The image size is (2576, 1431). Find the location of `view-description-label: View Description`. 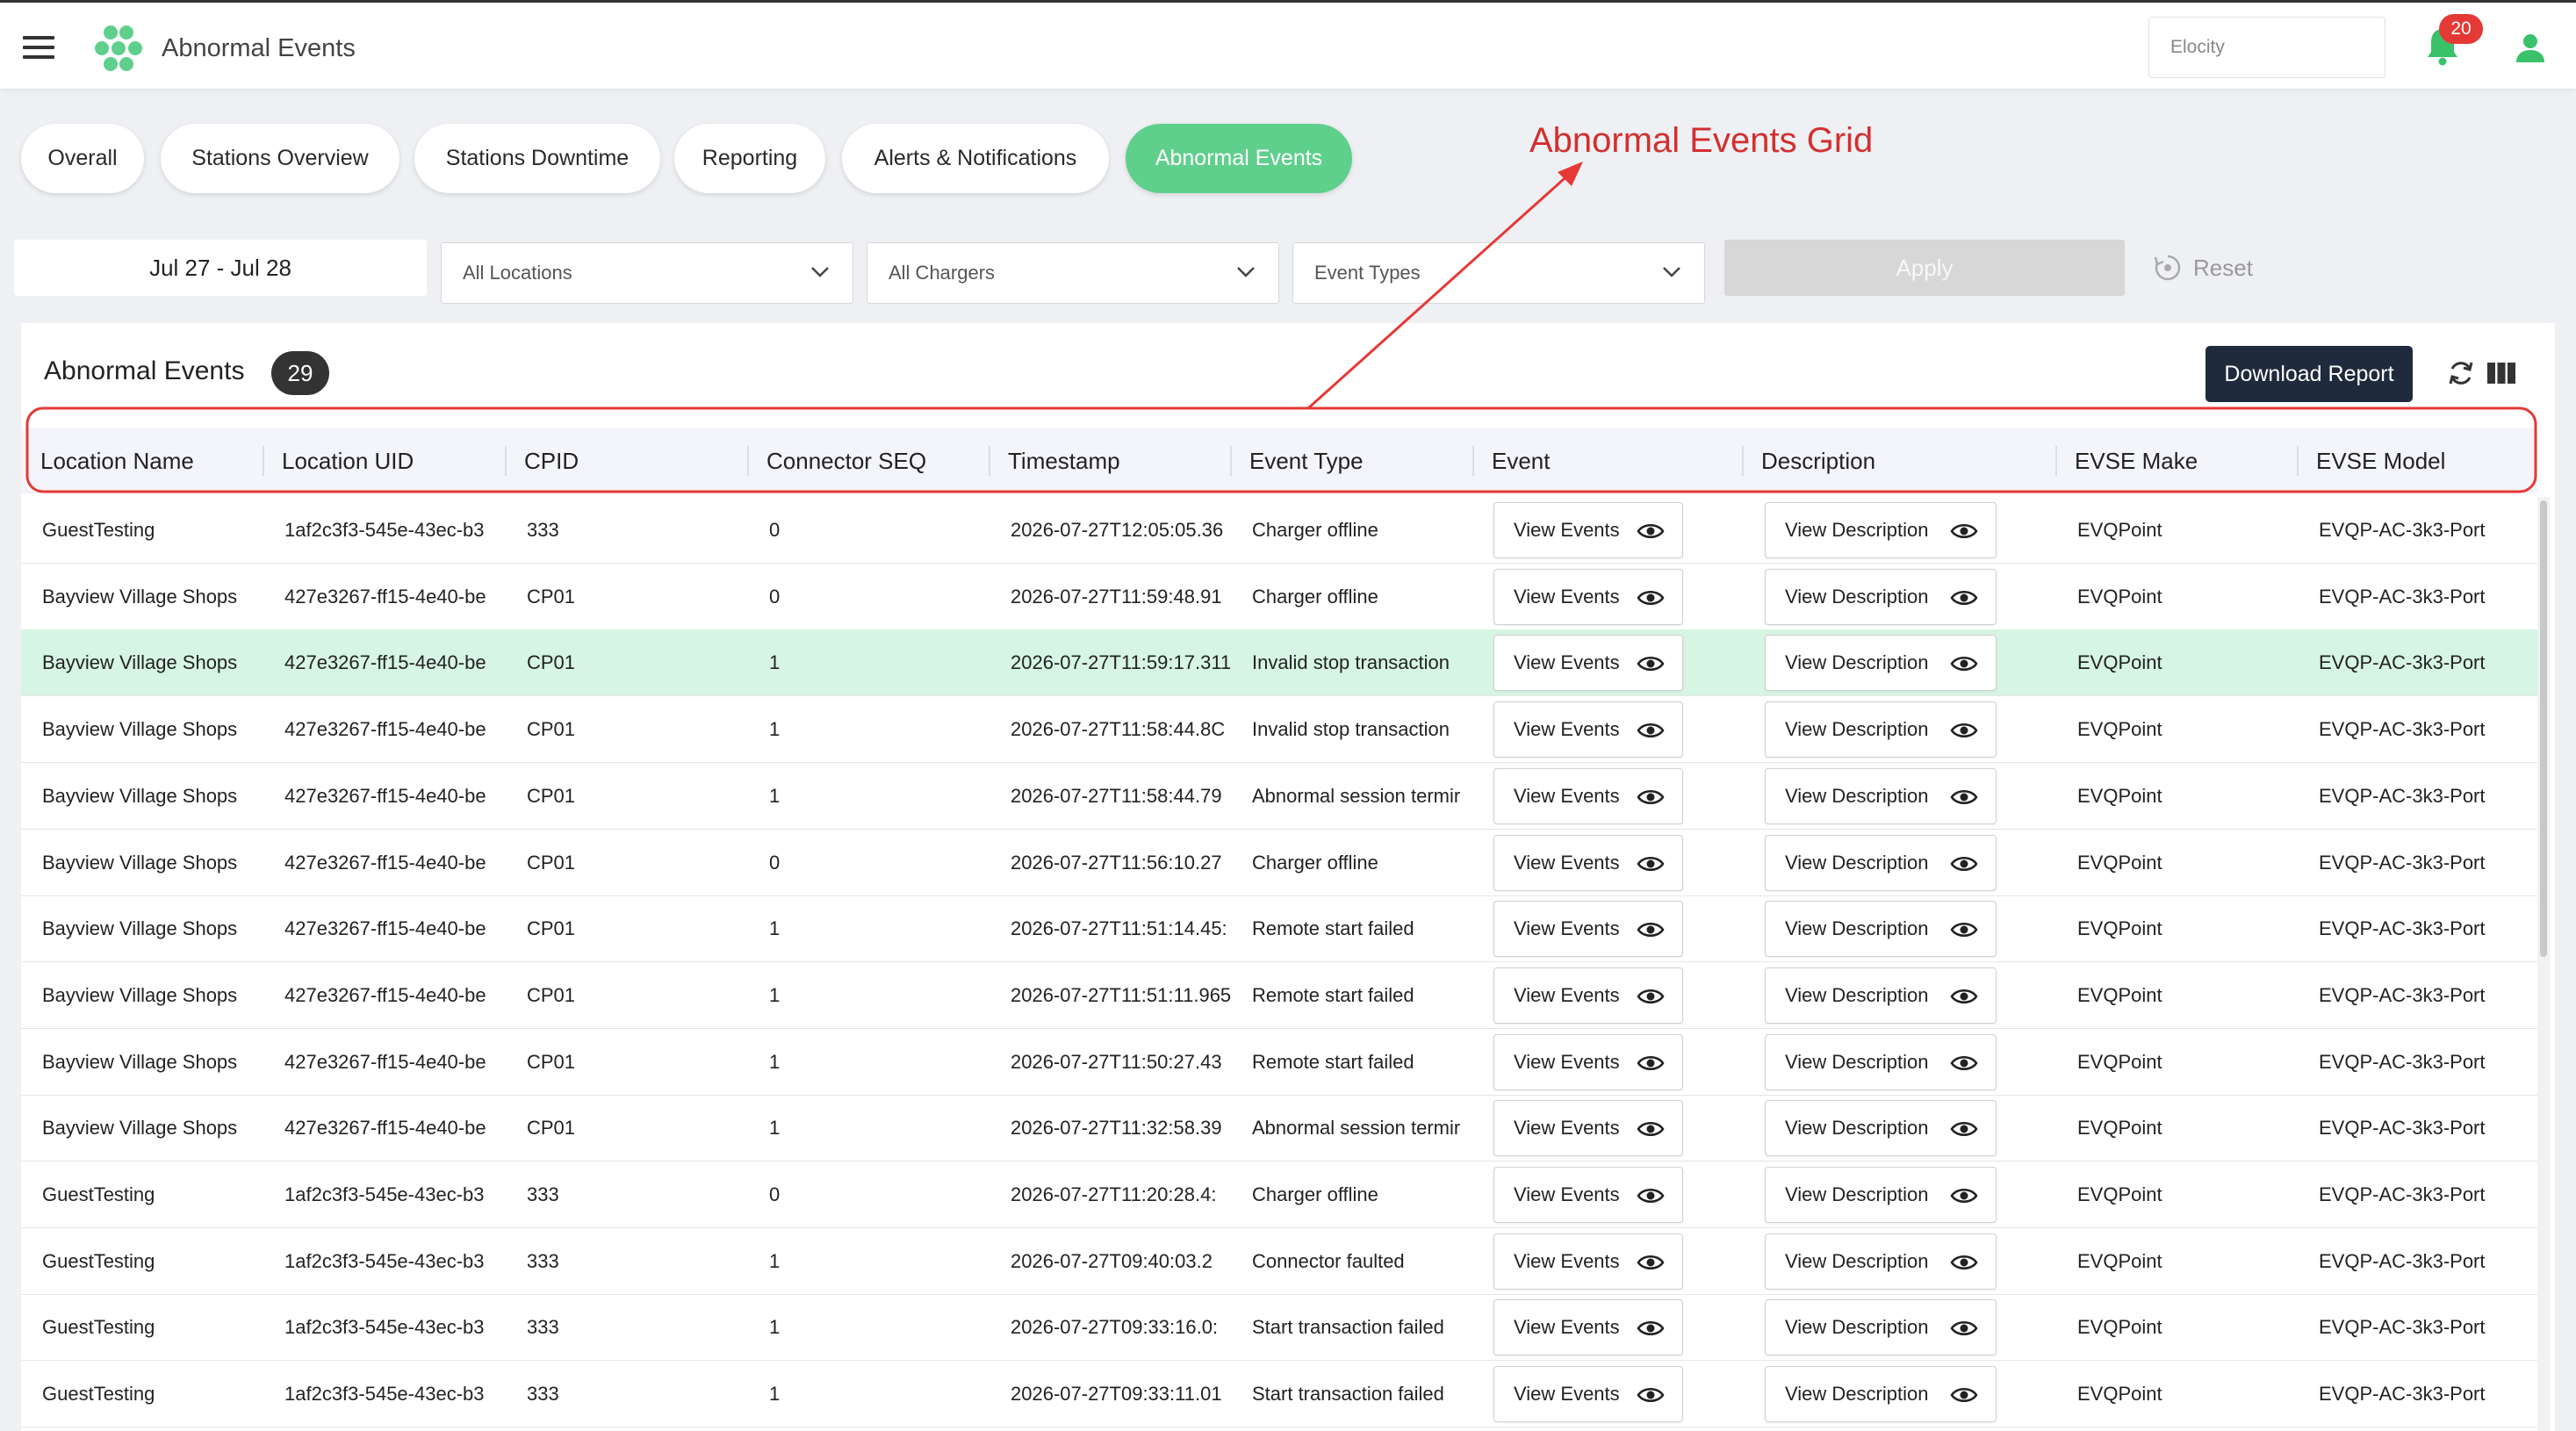

view-description-label: View Description is located at coordinates (1857, 530).